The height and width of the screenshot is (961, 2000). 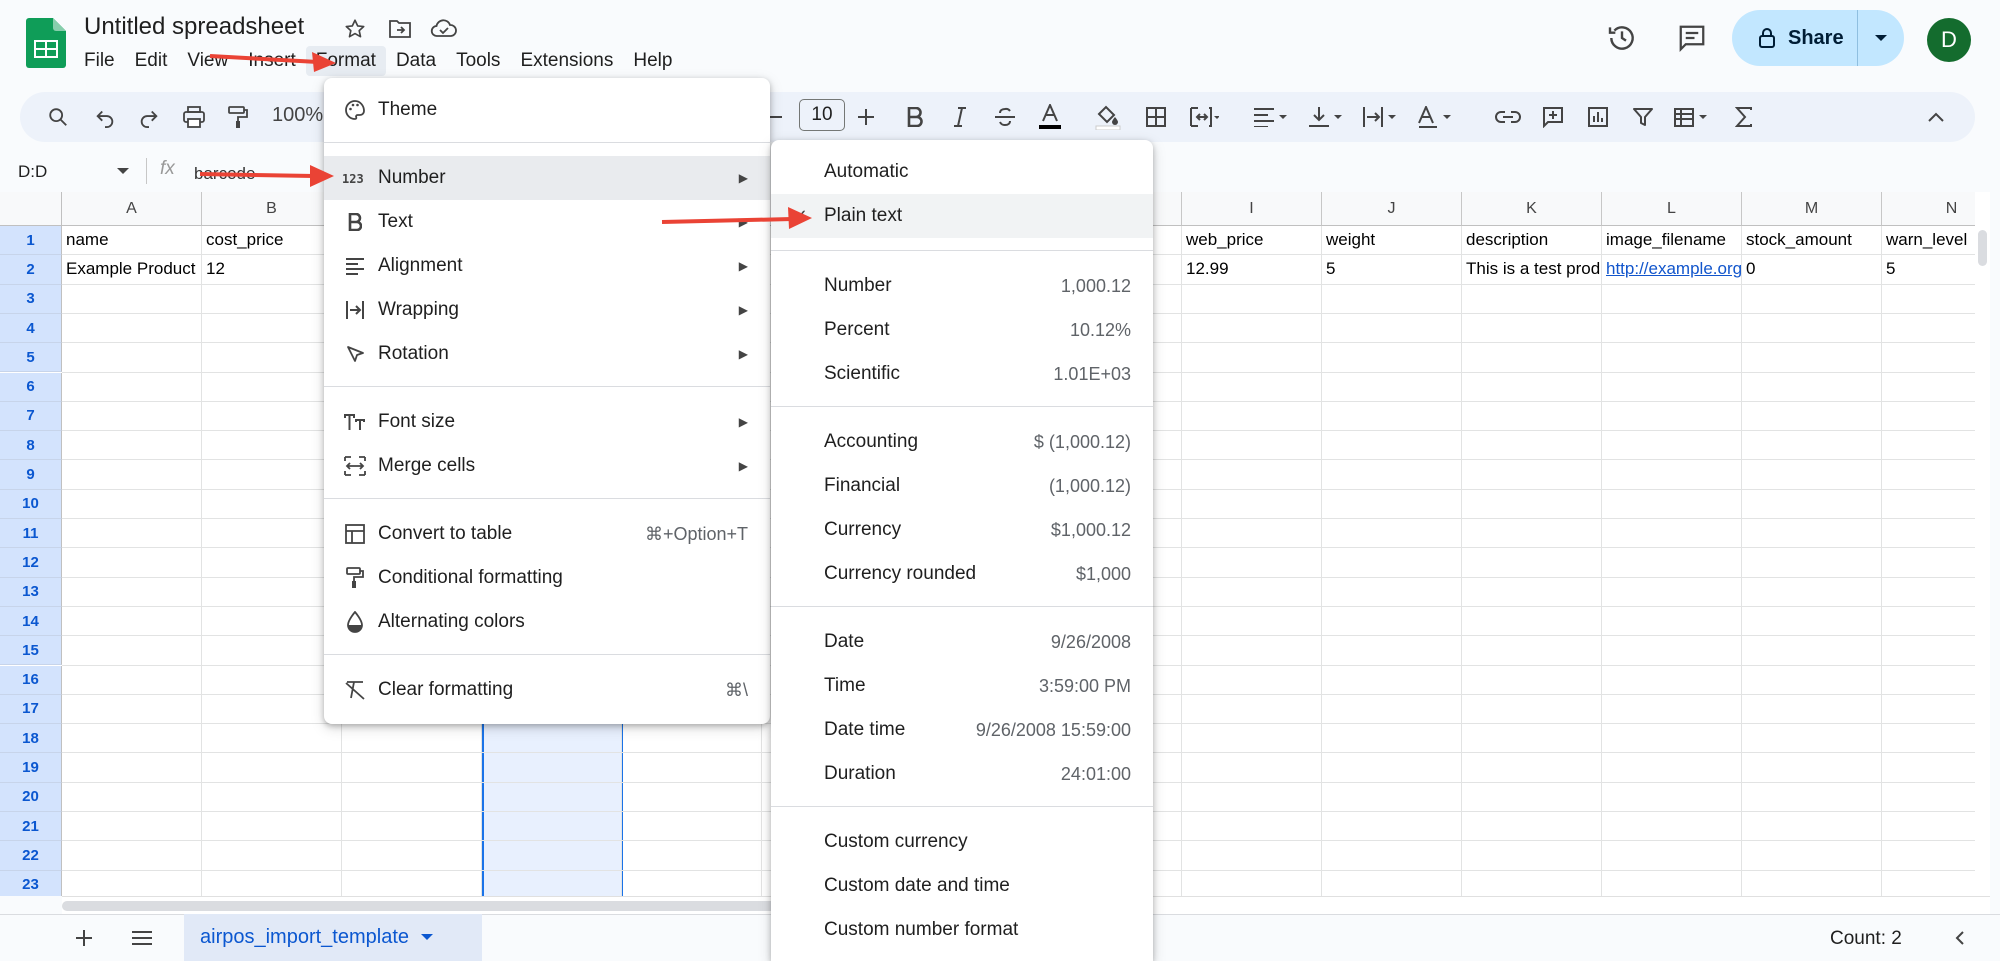 I want to click on bold-icon, so click(x=915, y=117).